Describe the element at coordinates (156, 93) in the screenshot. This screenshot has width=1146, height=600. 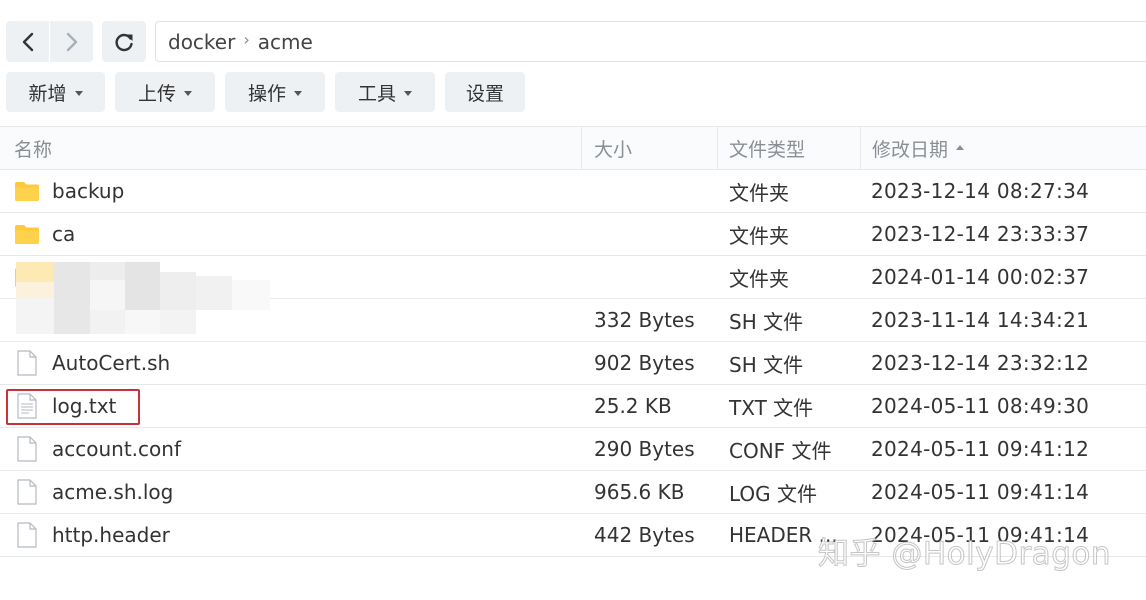
I see `upload-button-label: 上传` at that location.